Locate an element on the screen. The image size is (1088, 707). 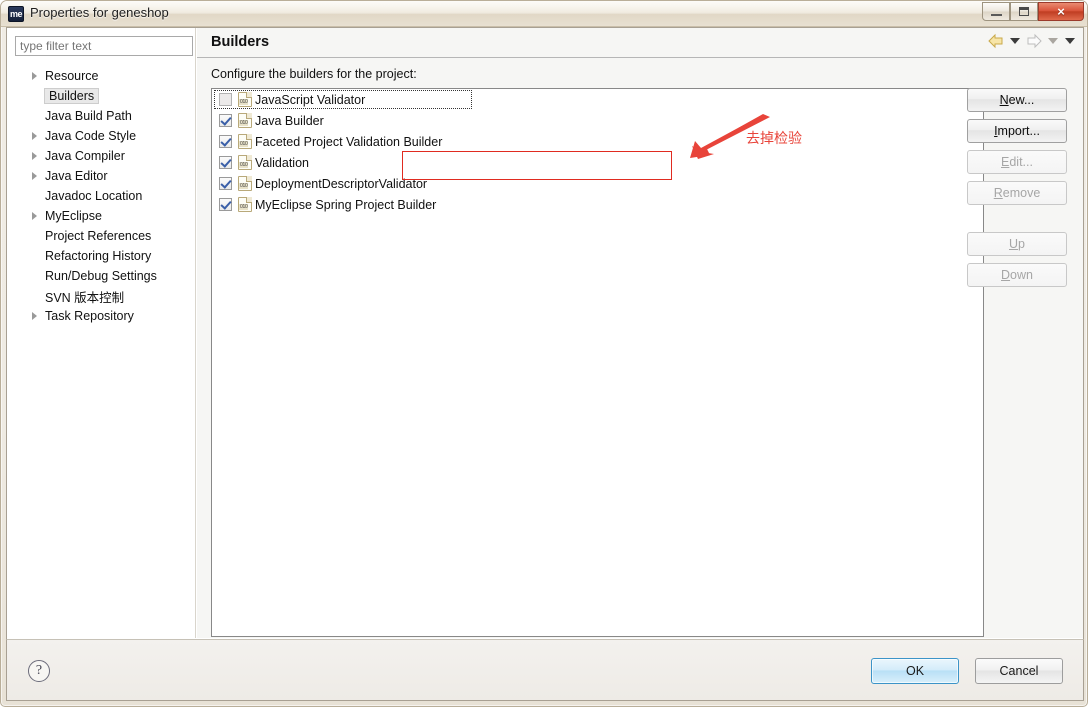
back-arrow-icon is located at coordinates (996, 41).